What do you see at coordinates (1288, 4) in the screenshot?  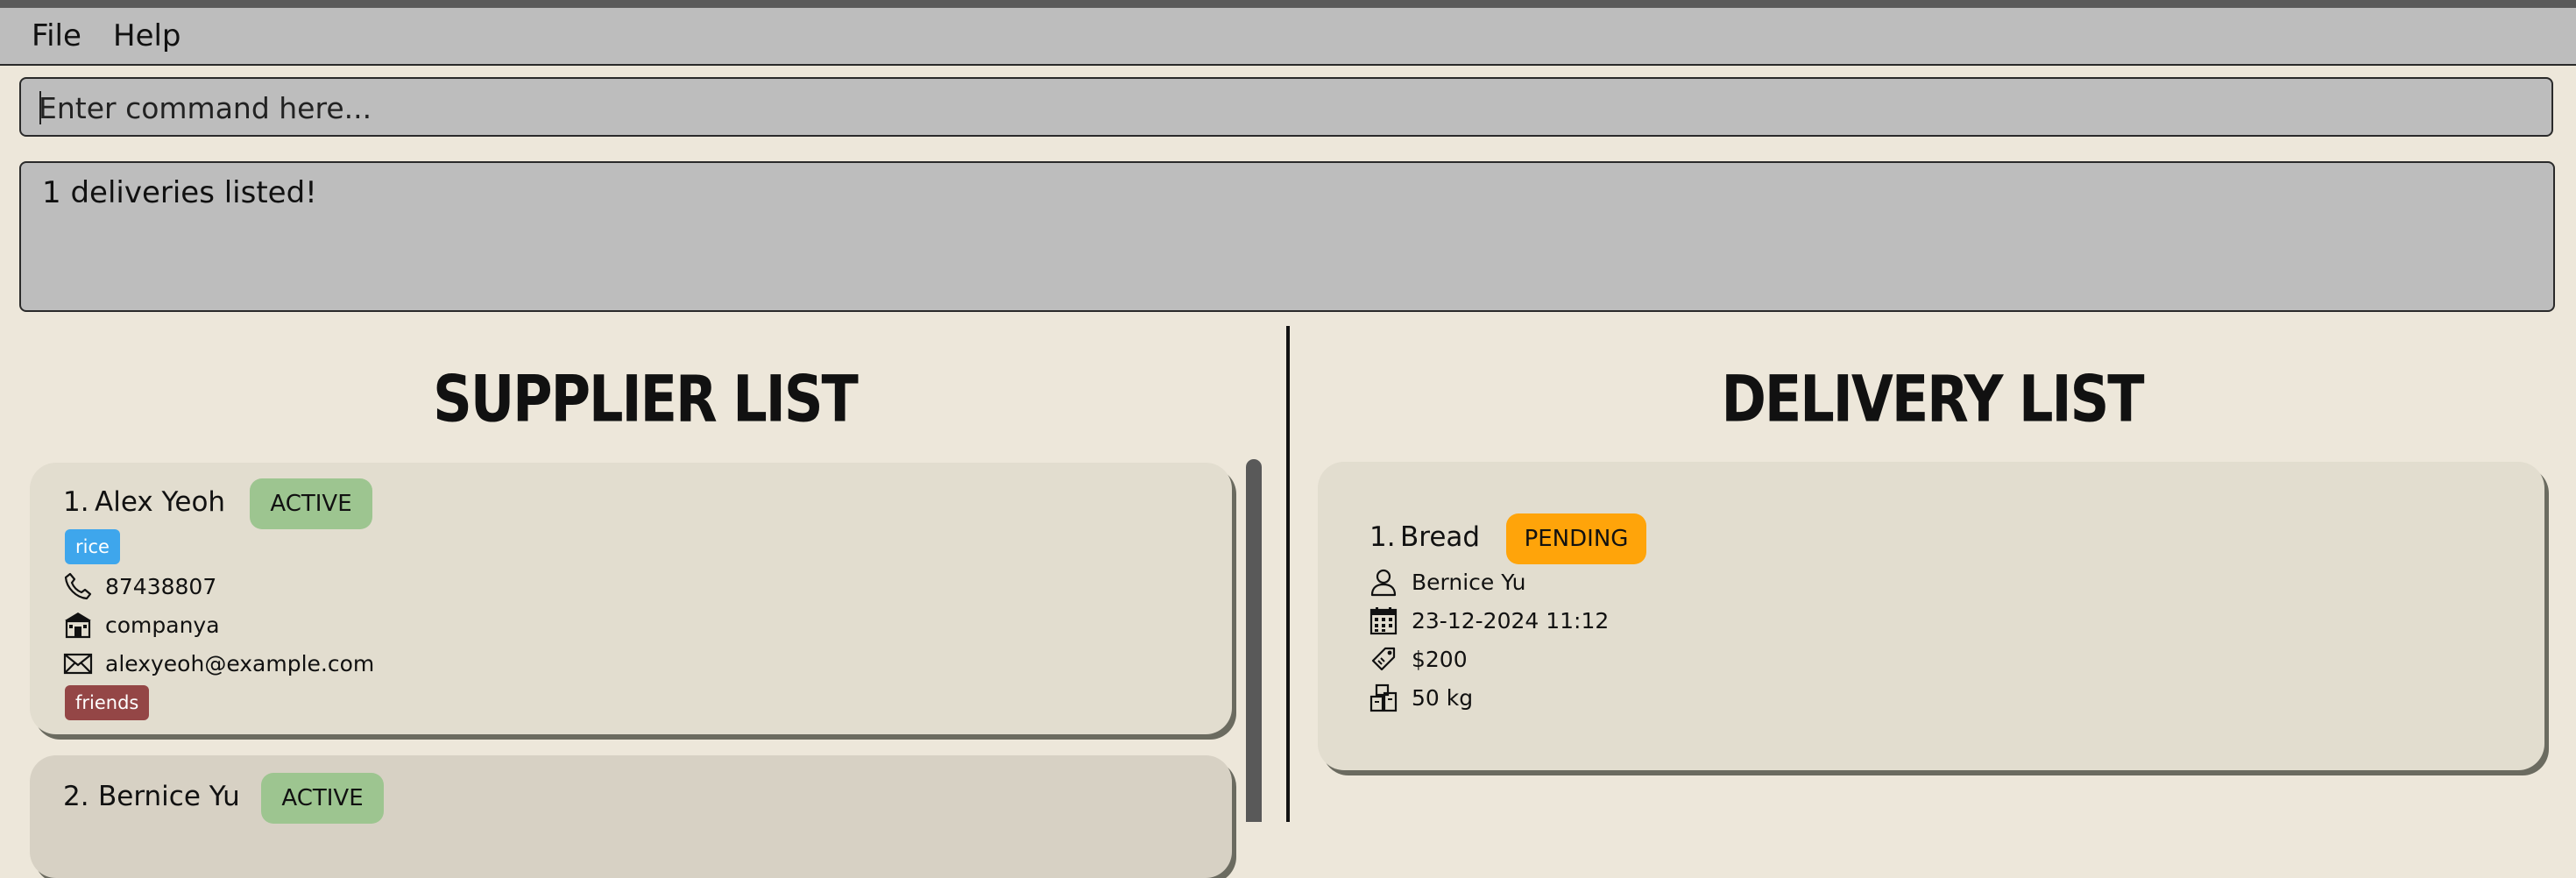 I see `window-top-edge` at bounding box center [1288, 4].